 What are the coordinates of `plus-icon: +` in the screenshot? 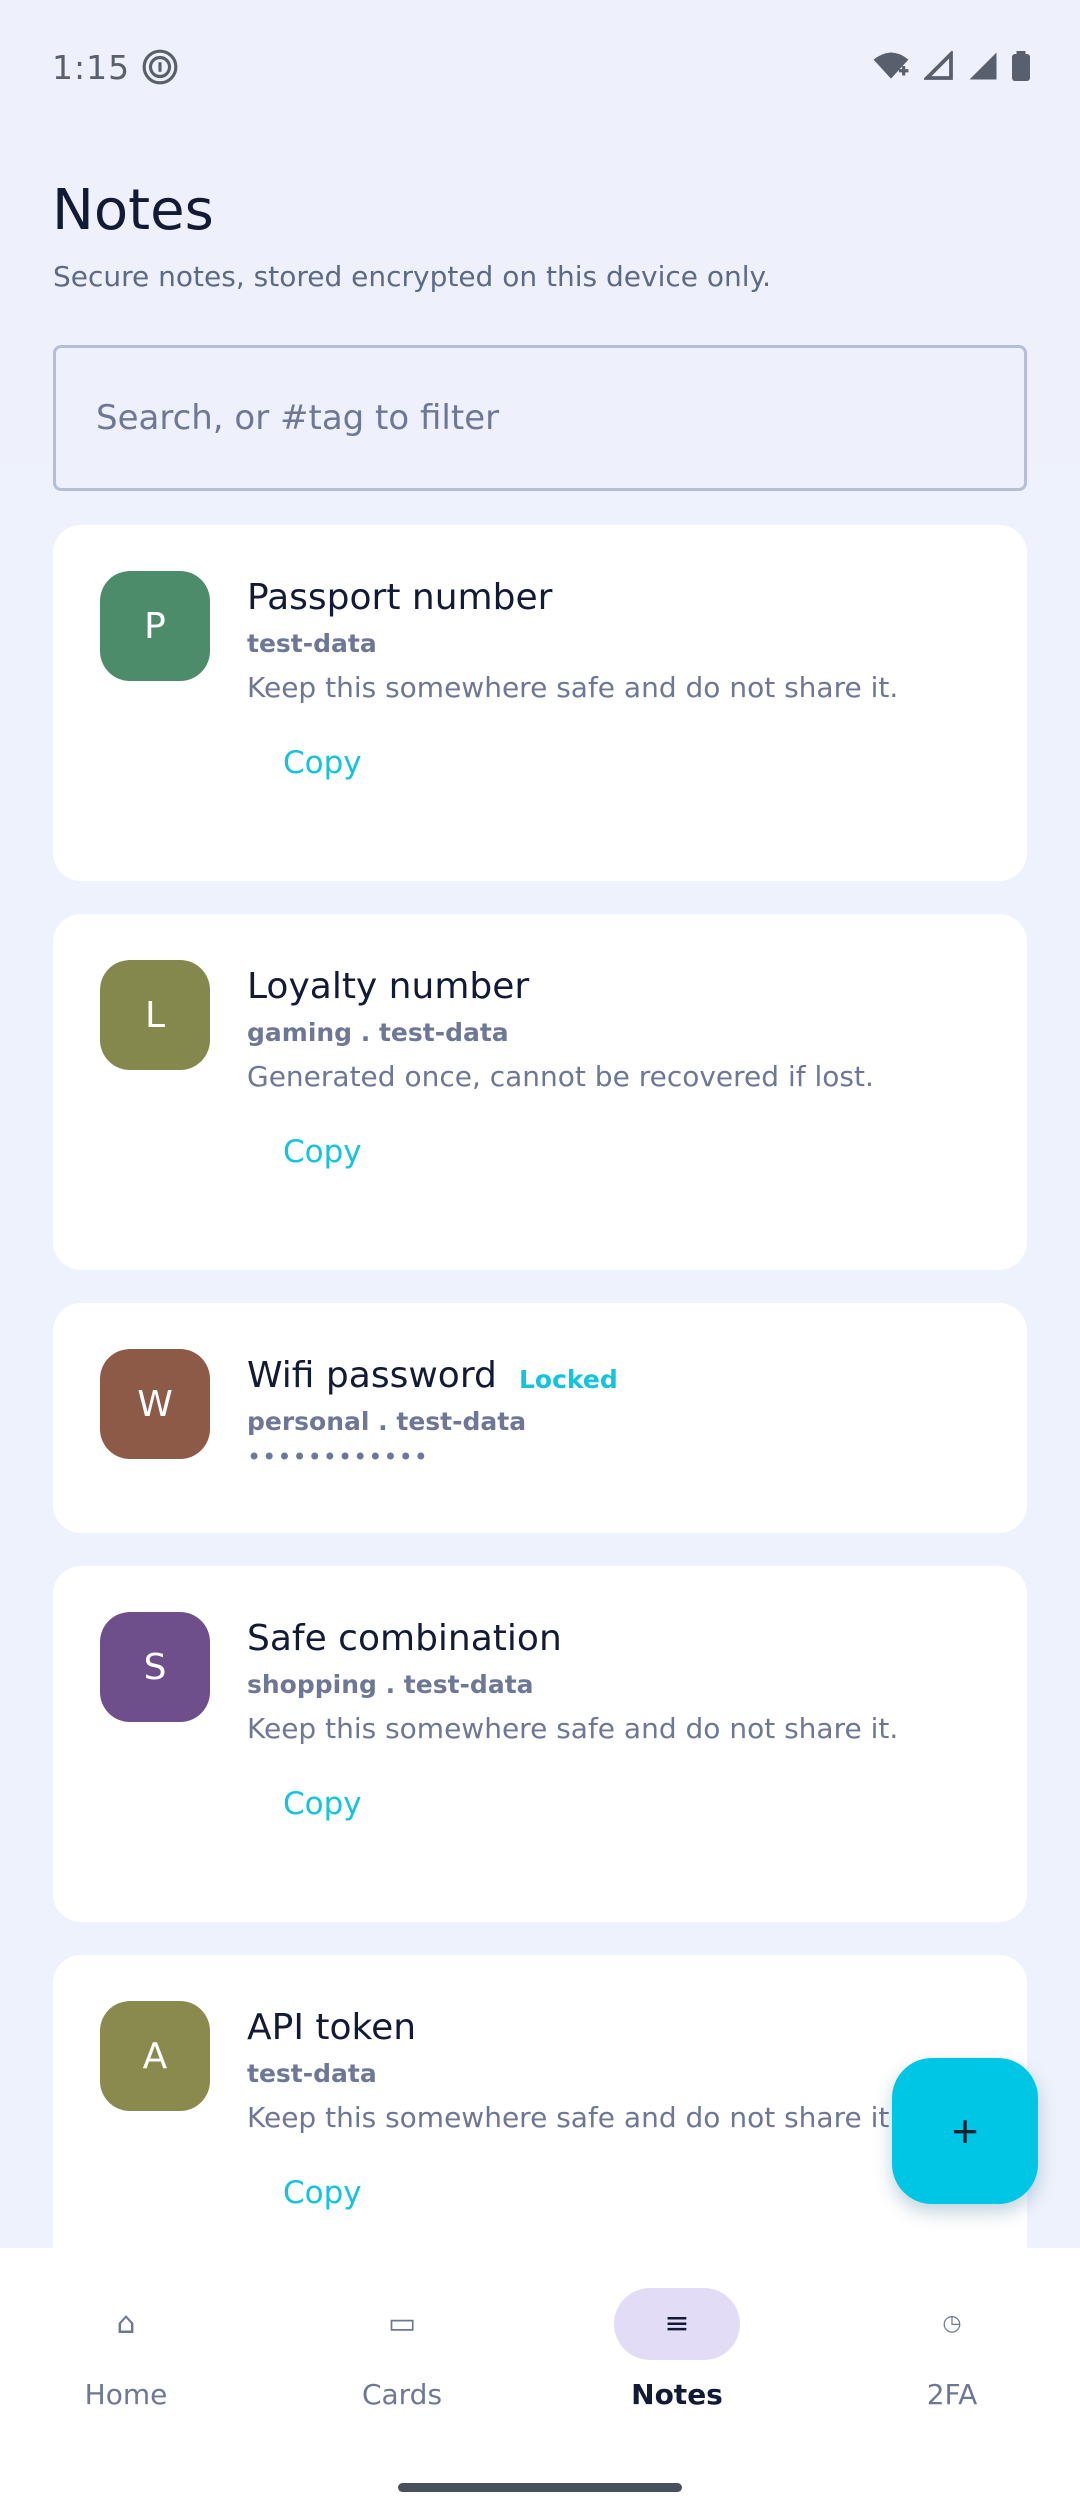 It's located at (965, 2131).